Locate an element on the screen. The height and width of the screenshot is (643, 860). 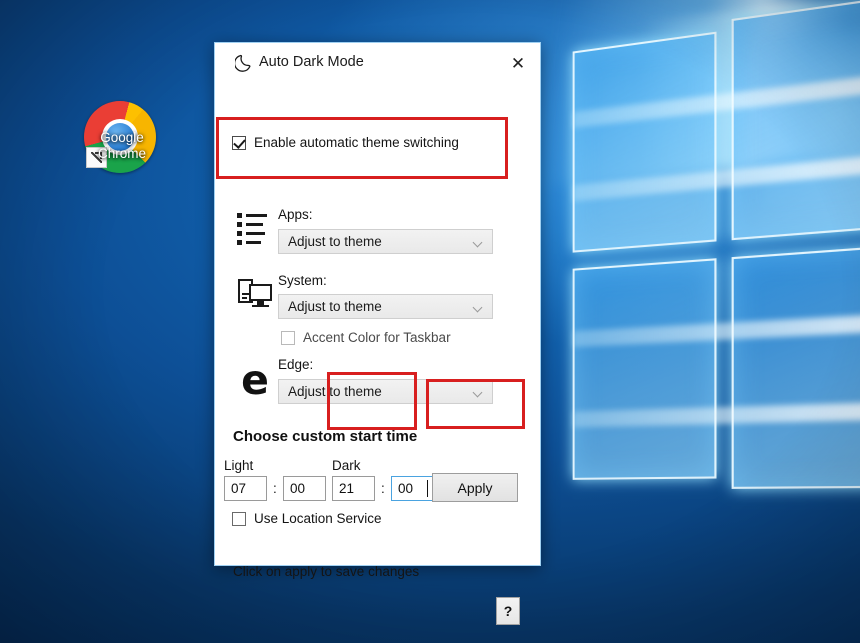
dark-time-label: Dark is located at coordinates (346, 465).